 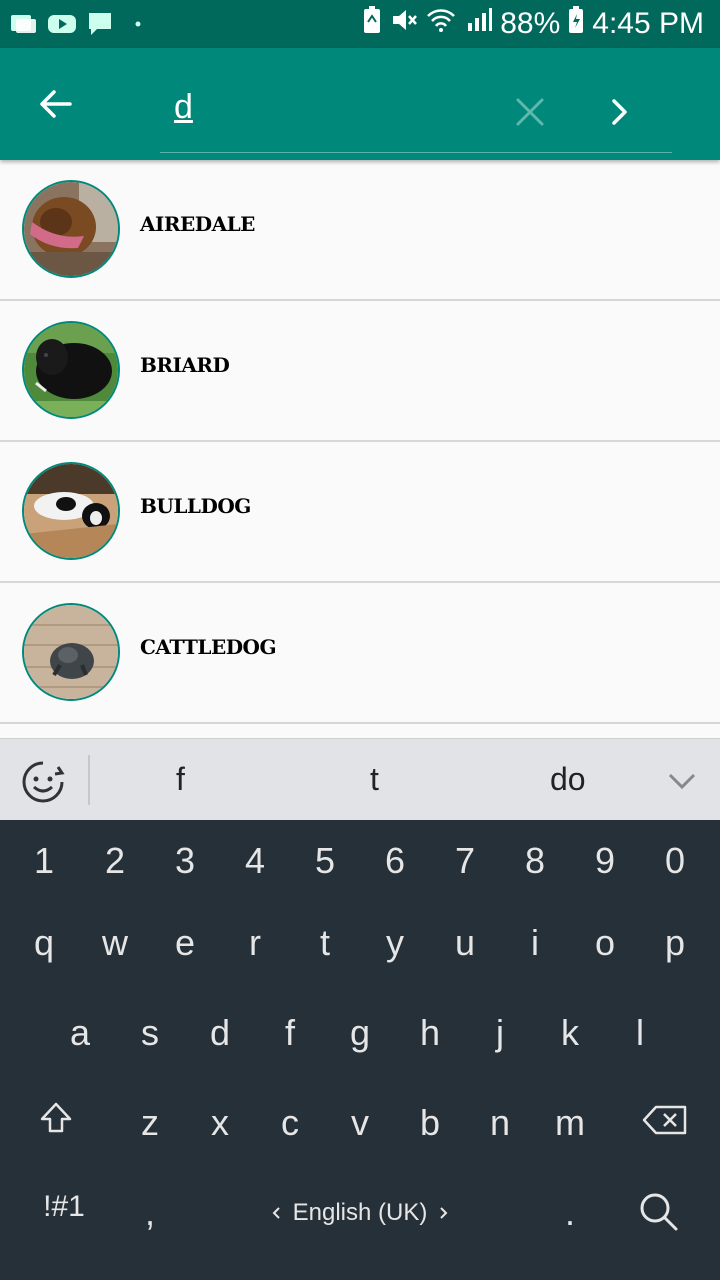 I want to click on photo-icon, so click(x=24, y=24).